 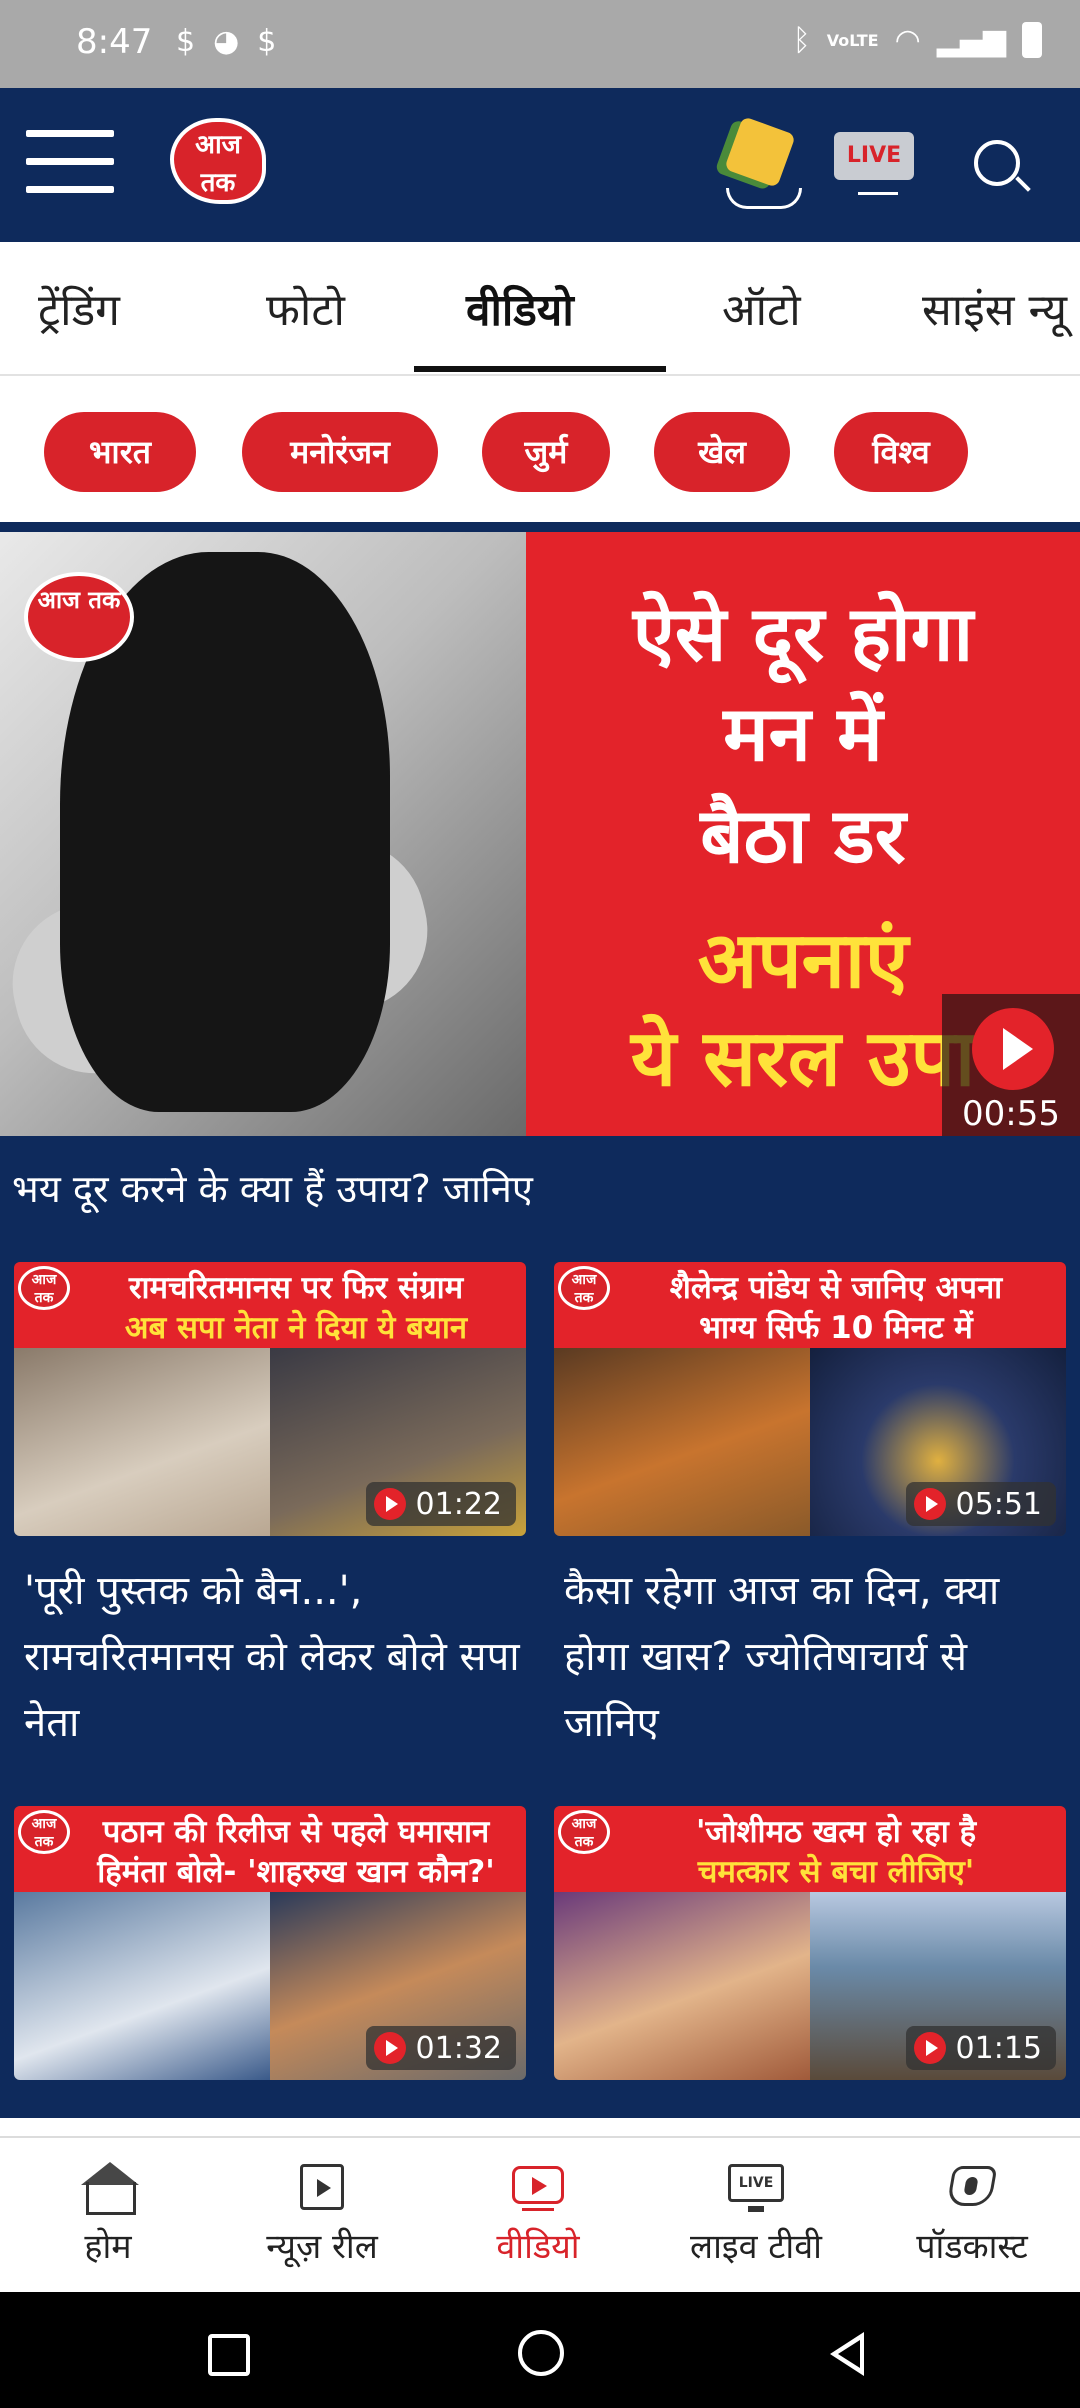 What do you see at coordinates (79, 308) in the screenshot?
I see `tab-trending: ट्रेंडिंग` at bounding box center [79, 308].